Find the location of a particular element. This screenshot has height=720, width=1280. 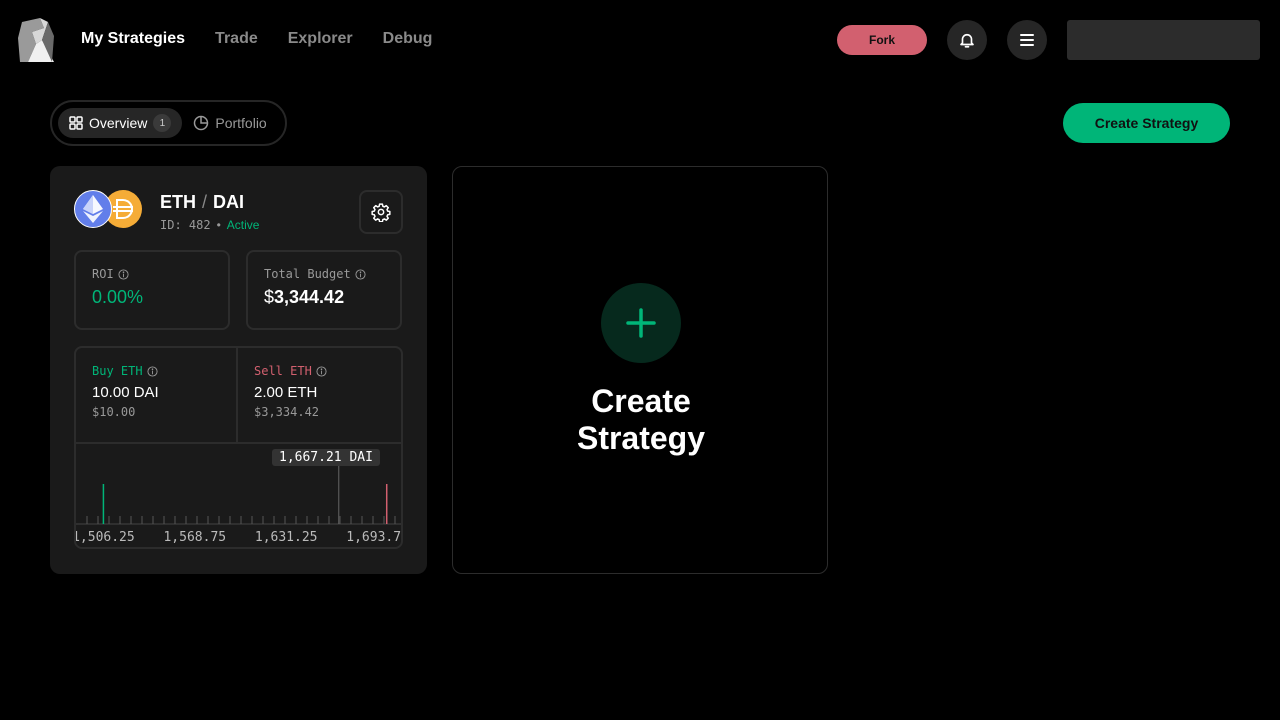

current-price-label: 1,667.21 DAI is located at coordinates (326, 457).